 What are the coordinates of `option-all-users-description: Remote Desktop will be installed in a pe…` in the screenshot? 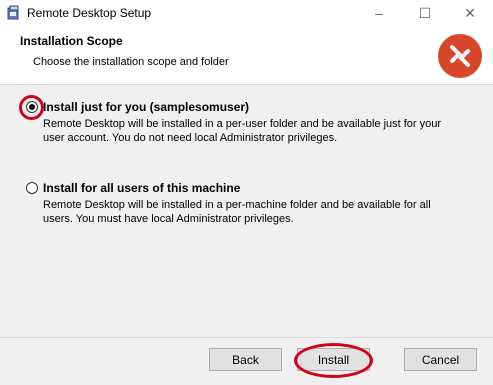 It's located at (237, 212).